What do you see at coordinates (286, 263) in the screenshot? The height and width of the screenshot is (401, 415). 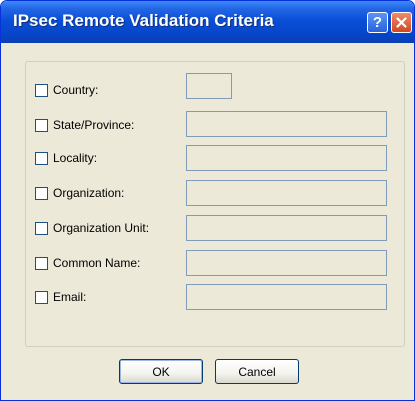 I see `common-name-input` at bounding box center [286, 263].